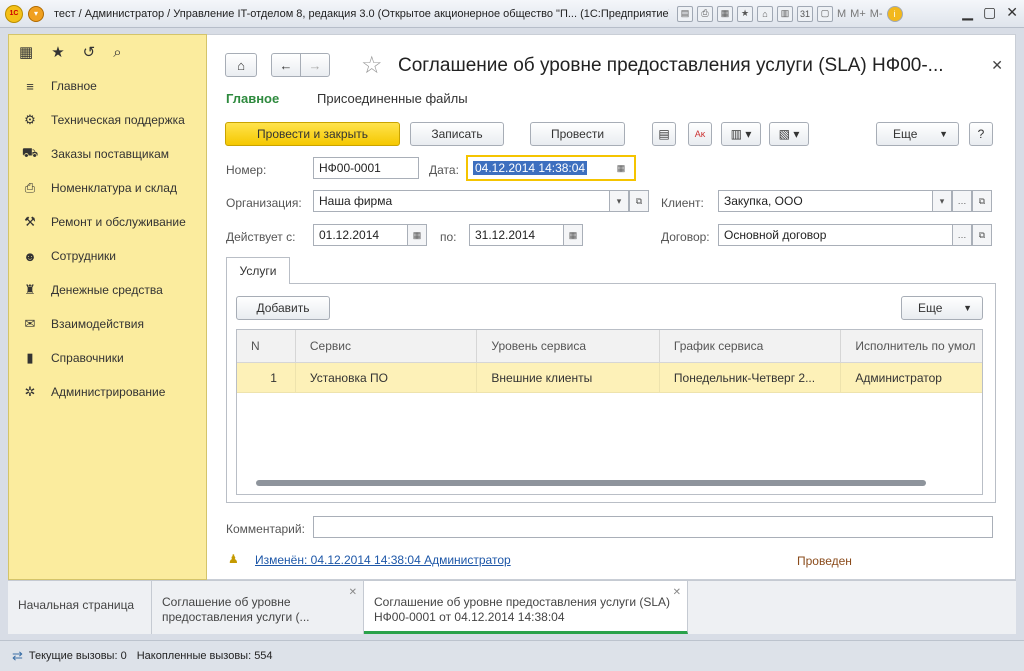 This screenshot has height=671, width=1024. I want to click on memory-m-button: M, so click(841, 14).